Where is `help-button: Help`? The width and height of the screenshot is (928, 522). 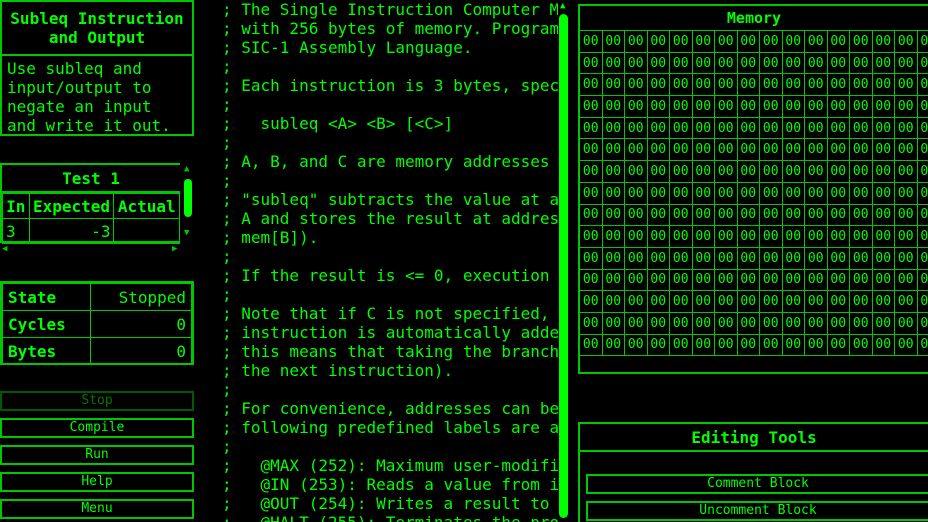 help-button: Help is located at coordinates (97, 482).